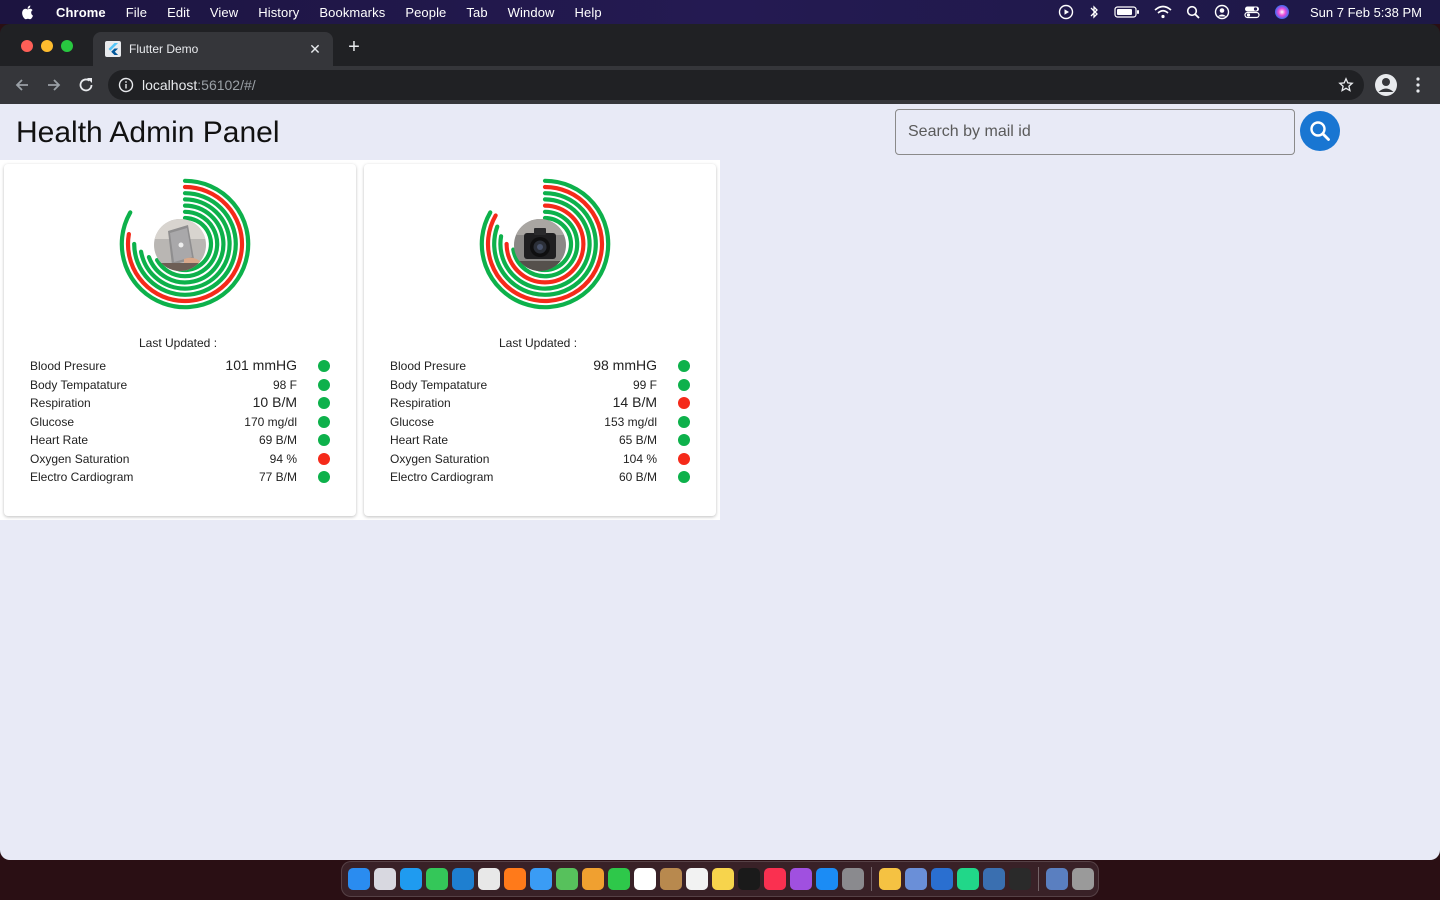 The width and height of the screenshot is (1440, 900). I want to click on tab-title: Flutter Demo, so click(164, 49).